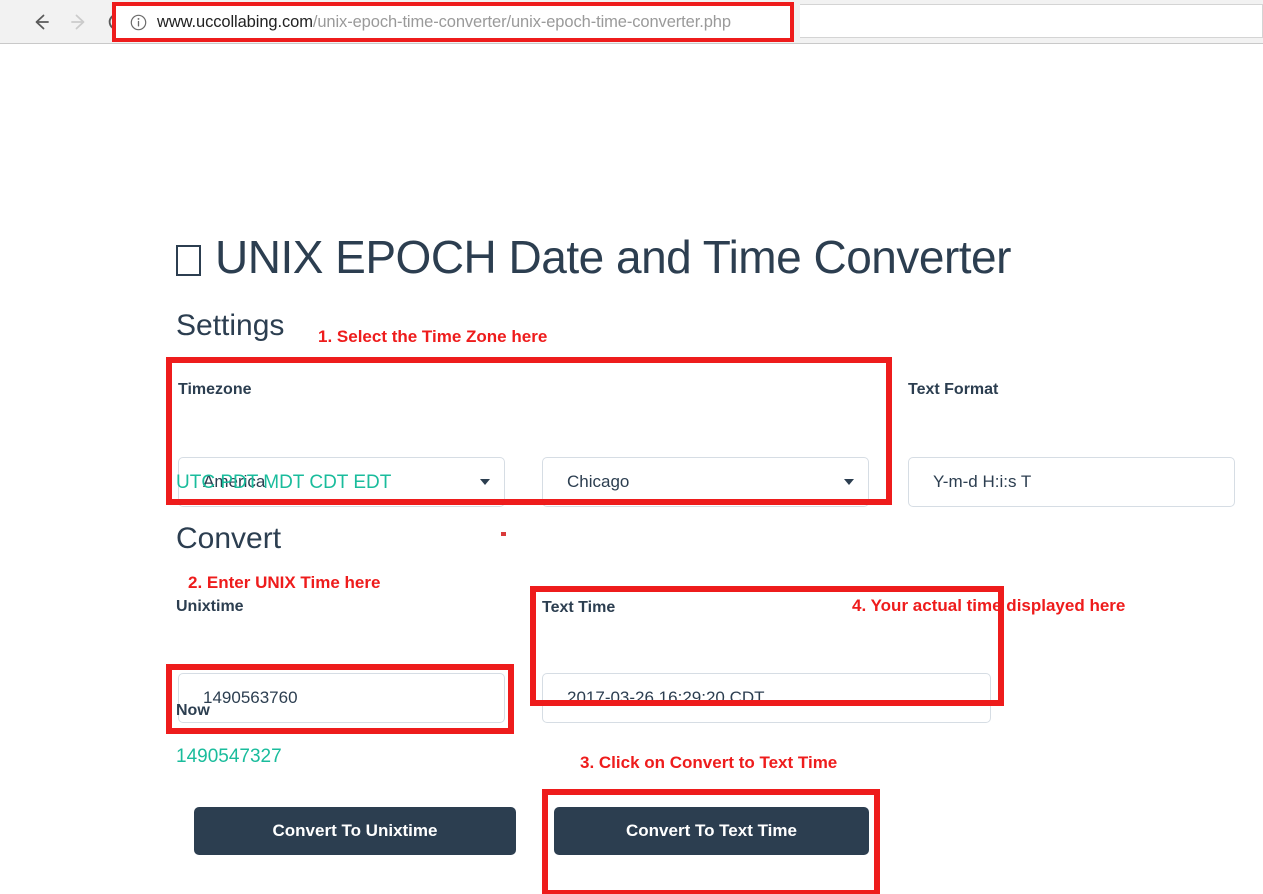  I want to click on texttime-input: 2017-03-26 16:29:20 CDT, so click(766, 698).